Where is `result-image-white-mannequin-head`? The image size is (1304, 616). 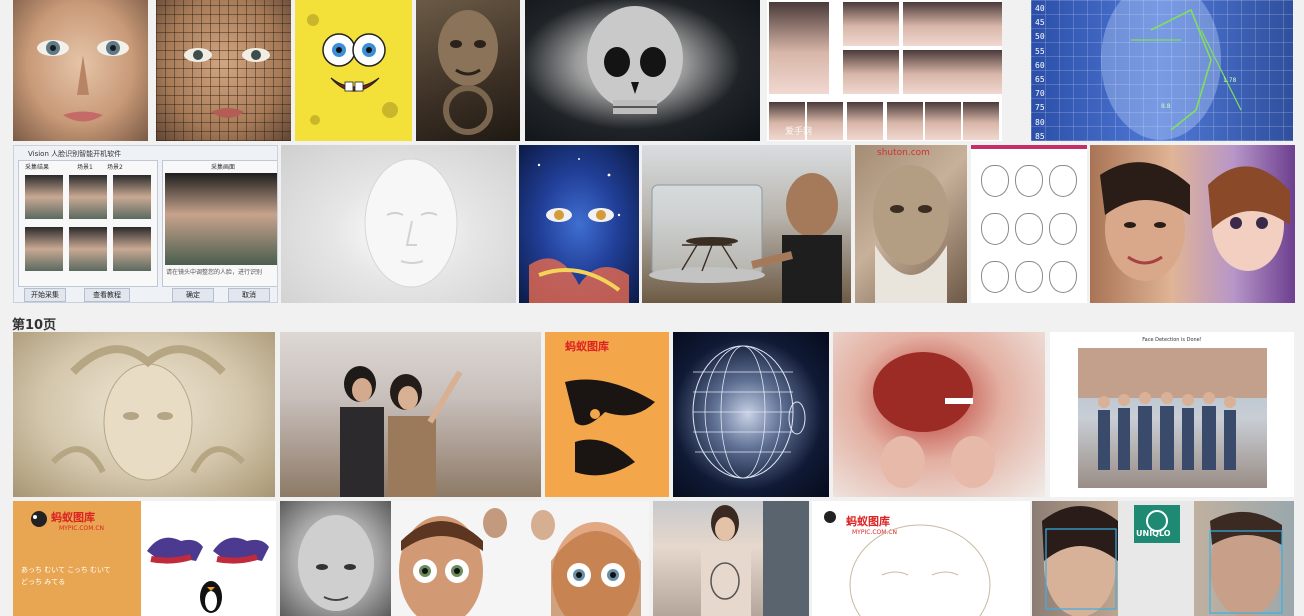
result-image-white-mannequin-head is located at coordinates (398, 224).